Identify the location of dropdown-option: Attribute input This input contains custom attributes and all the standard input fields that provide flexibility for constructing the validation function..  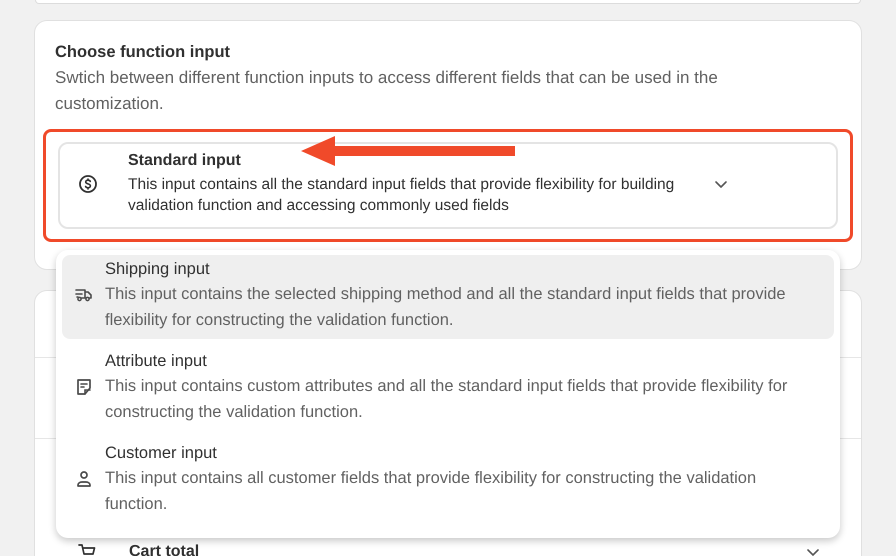
(448, 389).